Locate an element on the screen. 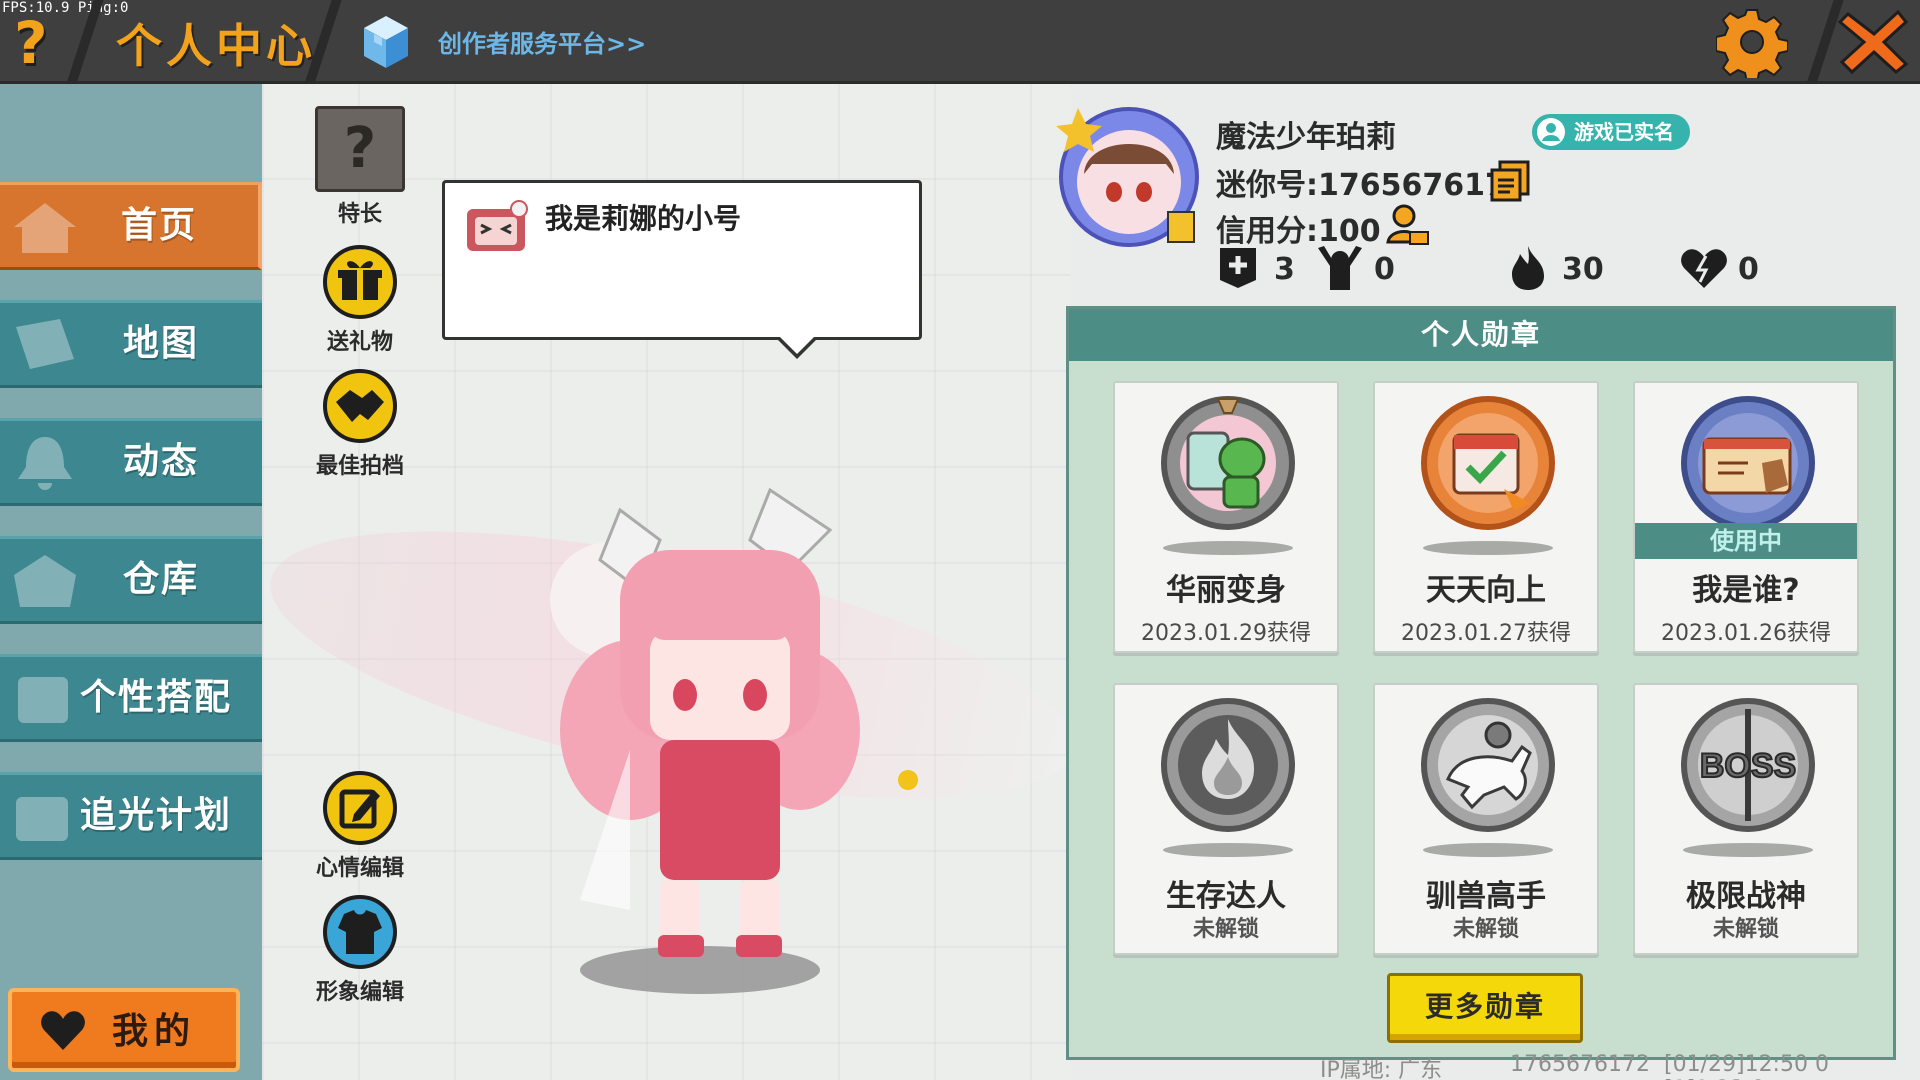  mine-button: 我的 is located at coordinates (124, 1030).